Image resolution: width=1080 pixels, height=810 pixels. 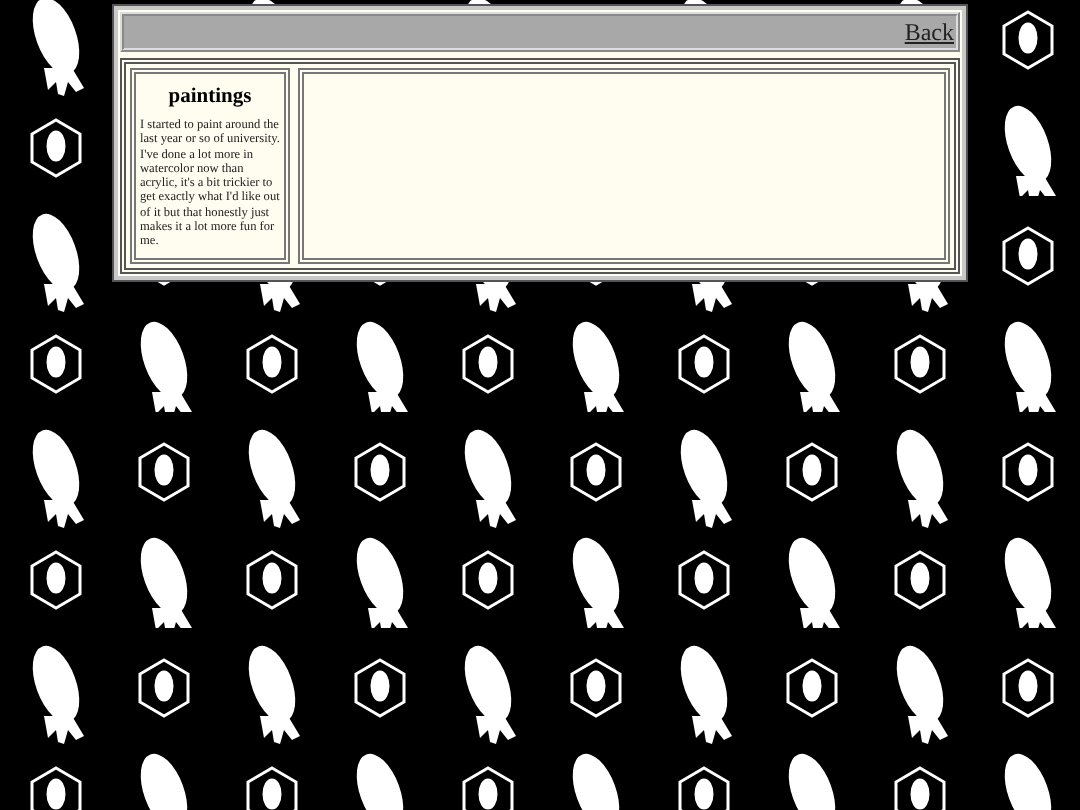 What do you see at coordinates (210, 97) in the screenshot?
I see `sidebar-title: paintings` at bounding box center [210, 97].